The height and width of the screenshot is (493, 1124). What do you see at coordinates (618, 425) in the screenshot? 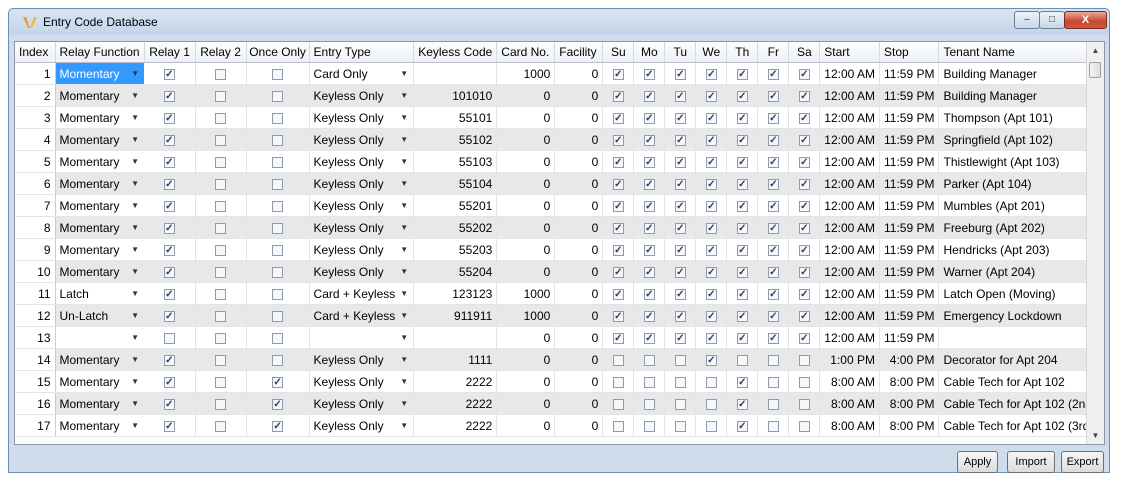
I see `day-su-cell` at bounding box center [618, 425].